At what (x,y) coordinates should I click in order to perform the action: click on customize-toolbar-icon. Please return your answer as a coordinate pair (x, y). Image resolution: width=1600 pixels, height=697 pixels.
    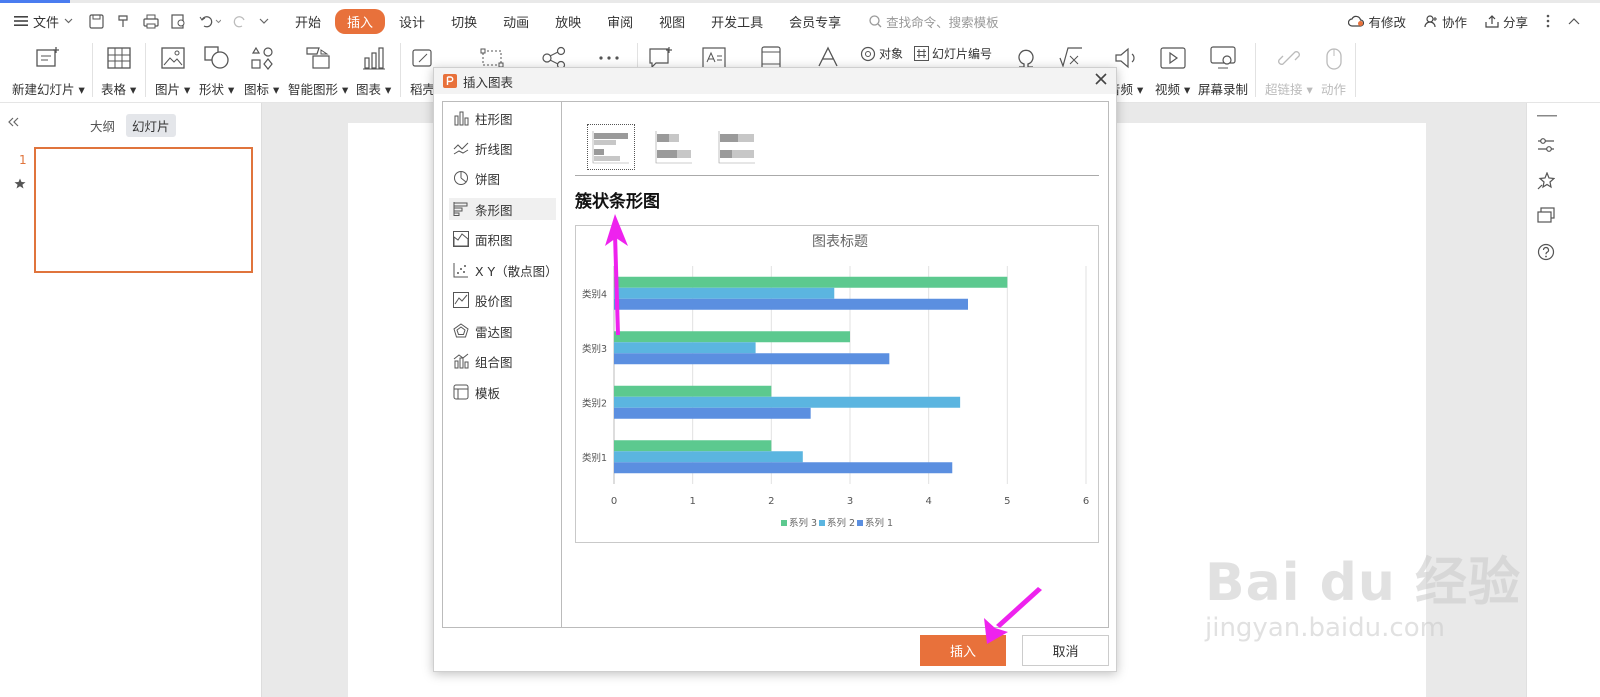
    Looking at the image, I should click on (264, 21).